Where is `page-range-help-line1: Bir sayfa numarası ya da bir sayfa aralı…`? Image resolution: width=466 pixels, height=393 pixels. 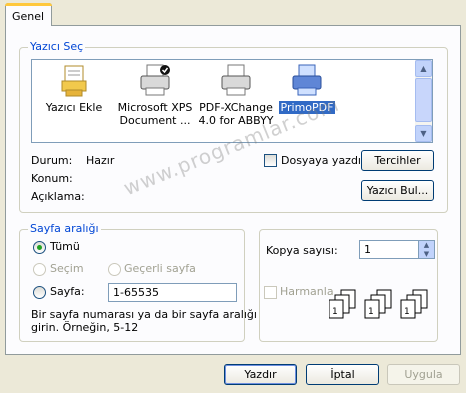 page-range-help-line1: Bir sayfa numarası ya da bir sayfa aralı… is located at coordinates (144, 314).